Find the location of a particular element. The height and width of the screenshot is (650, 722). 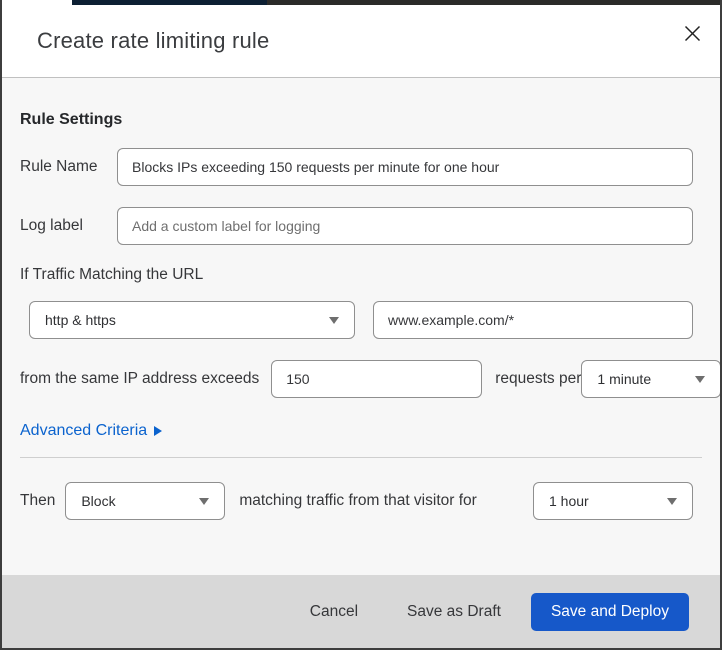

log-label-input is located at coordinates (405, 226).